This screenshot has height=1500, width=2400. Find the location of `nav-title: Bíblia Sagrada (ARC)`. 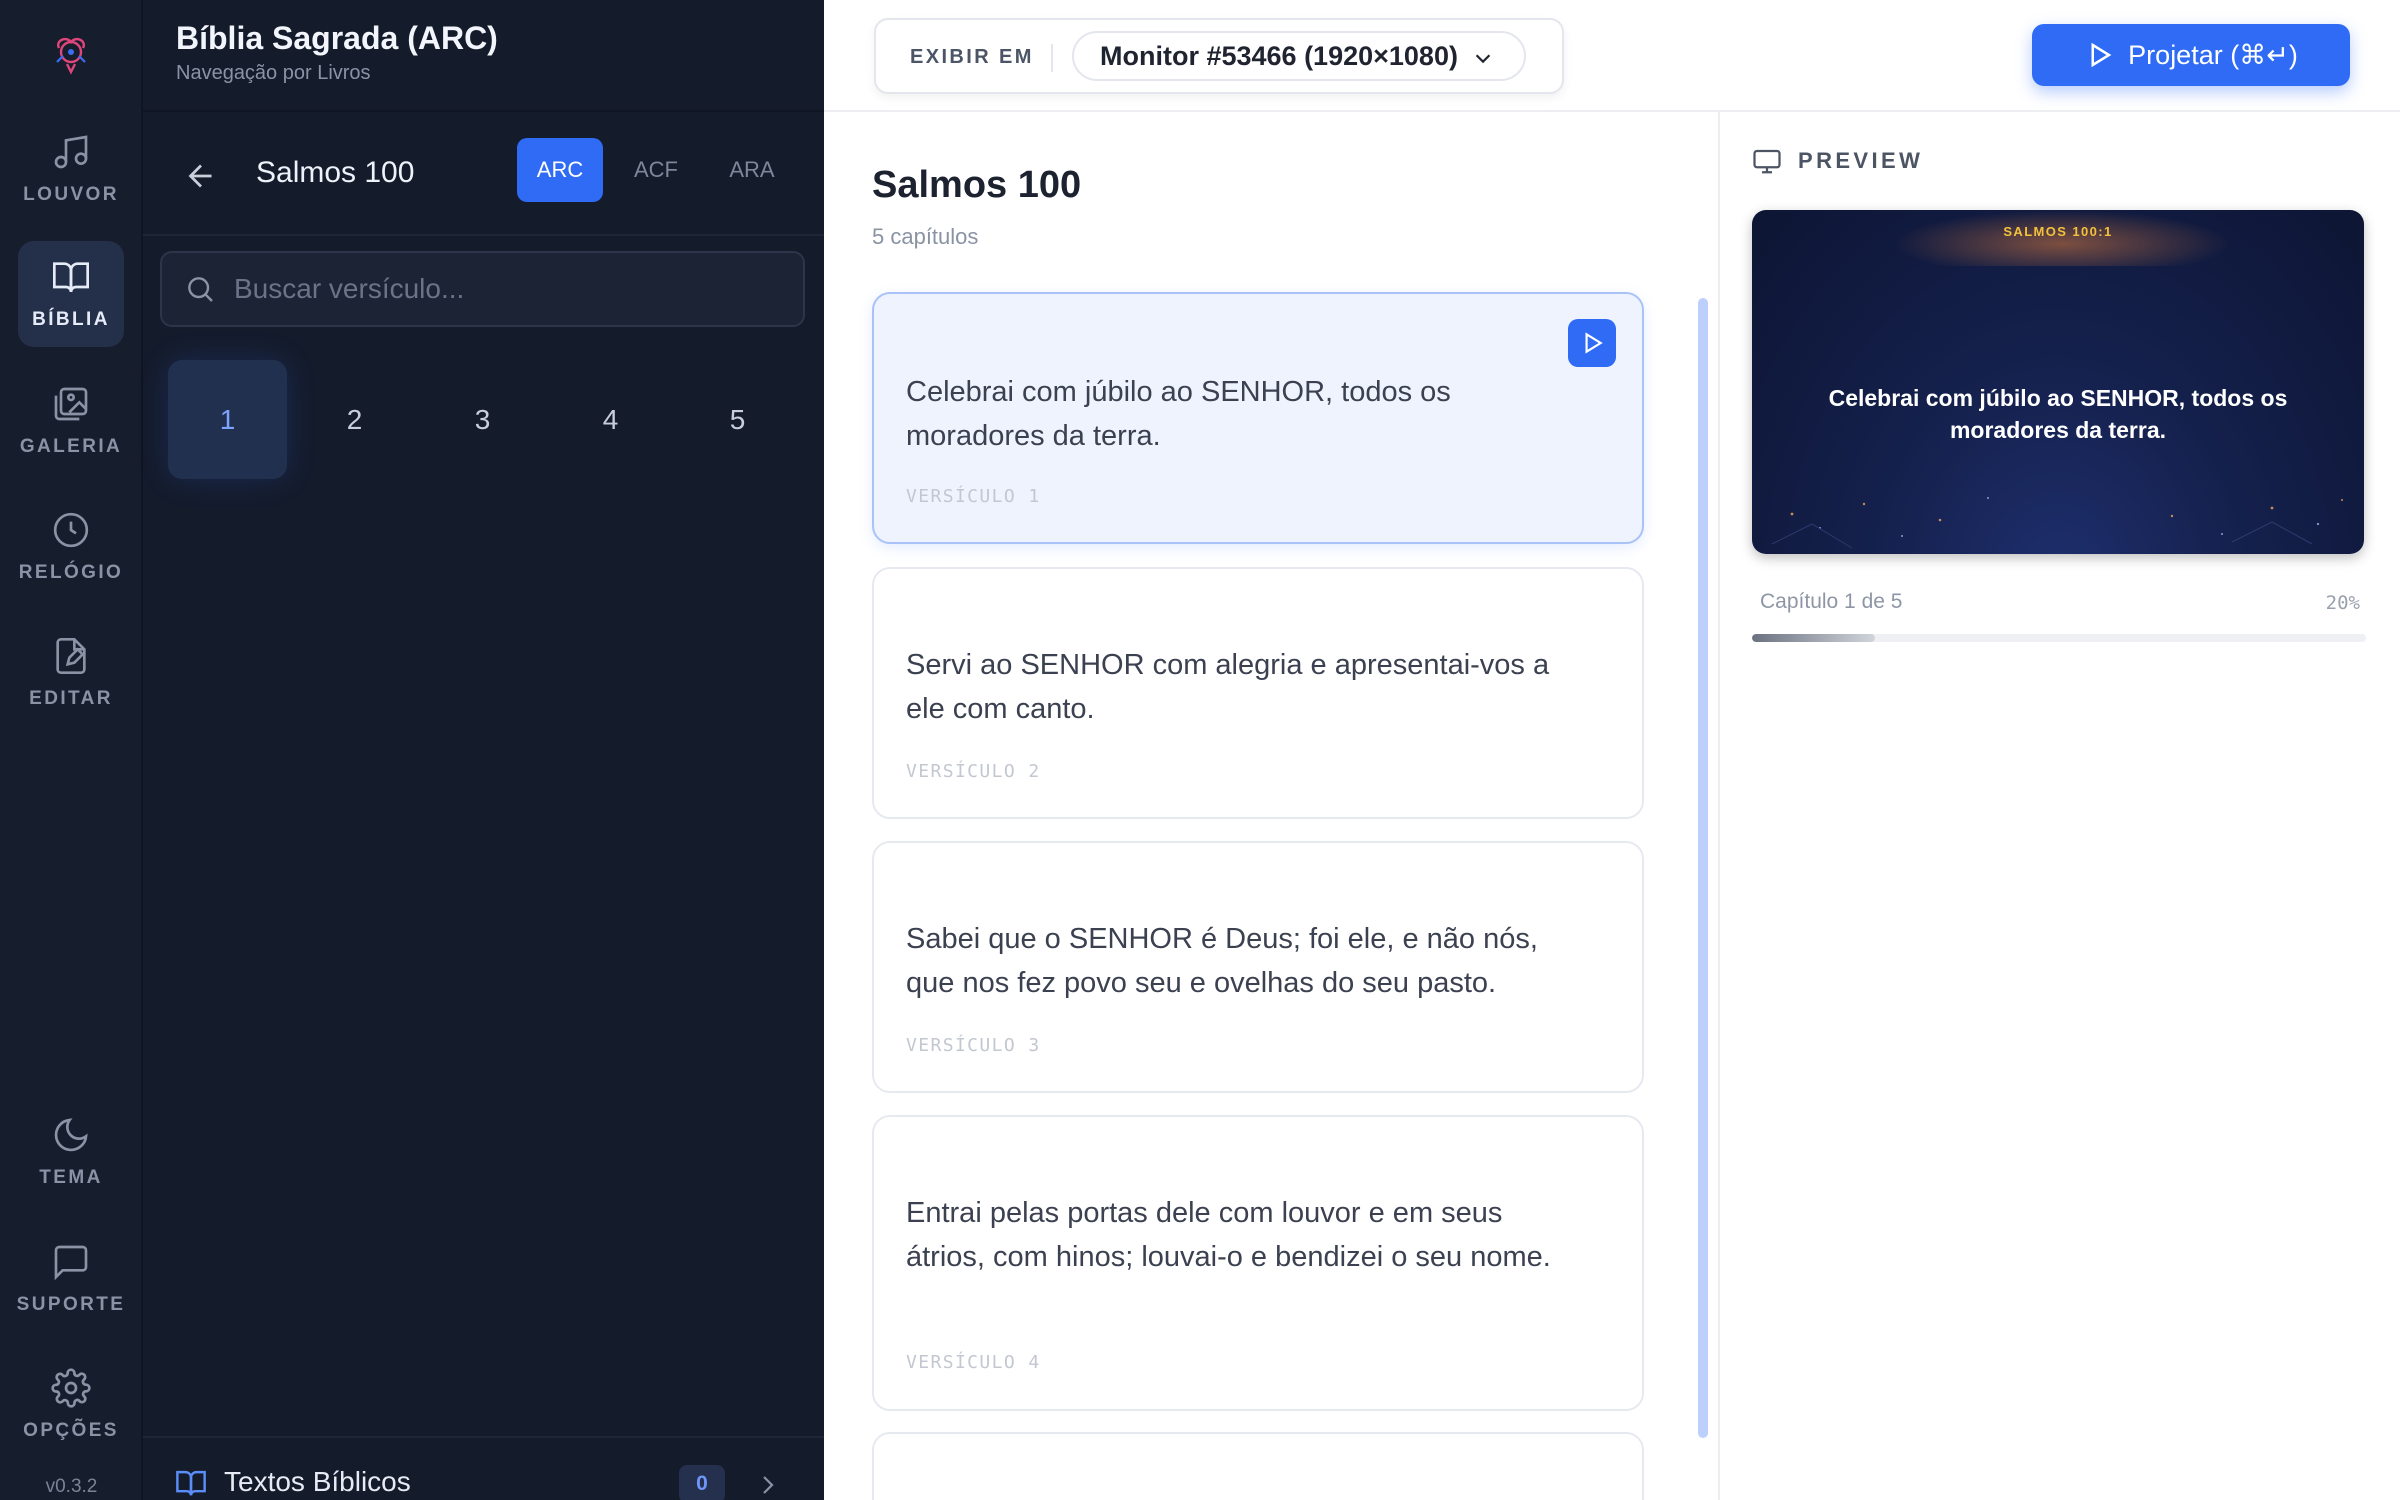

nav-title: Bíblia Sagrada (ARC) is located at coordinates (337, 38).